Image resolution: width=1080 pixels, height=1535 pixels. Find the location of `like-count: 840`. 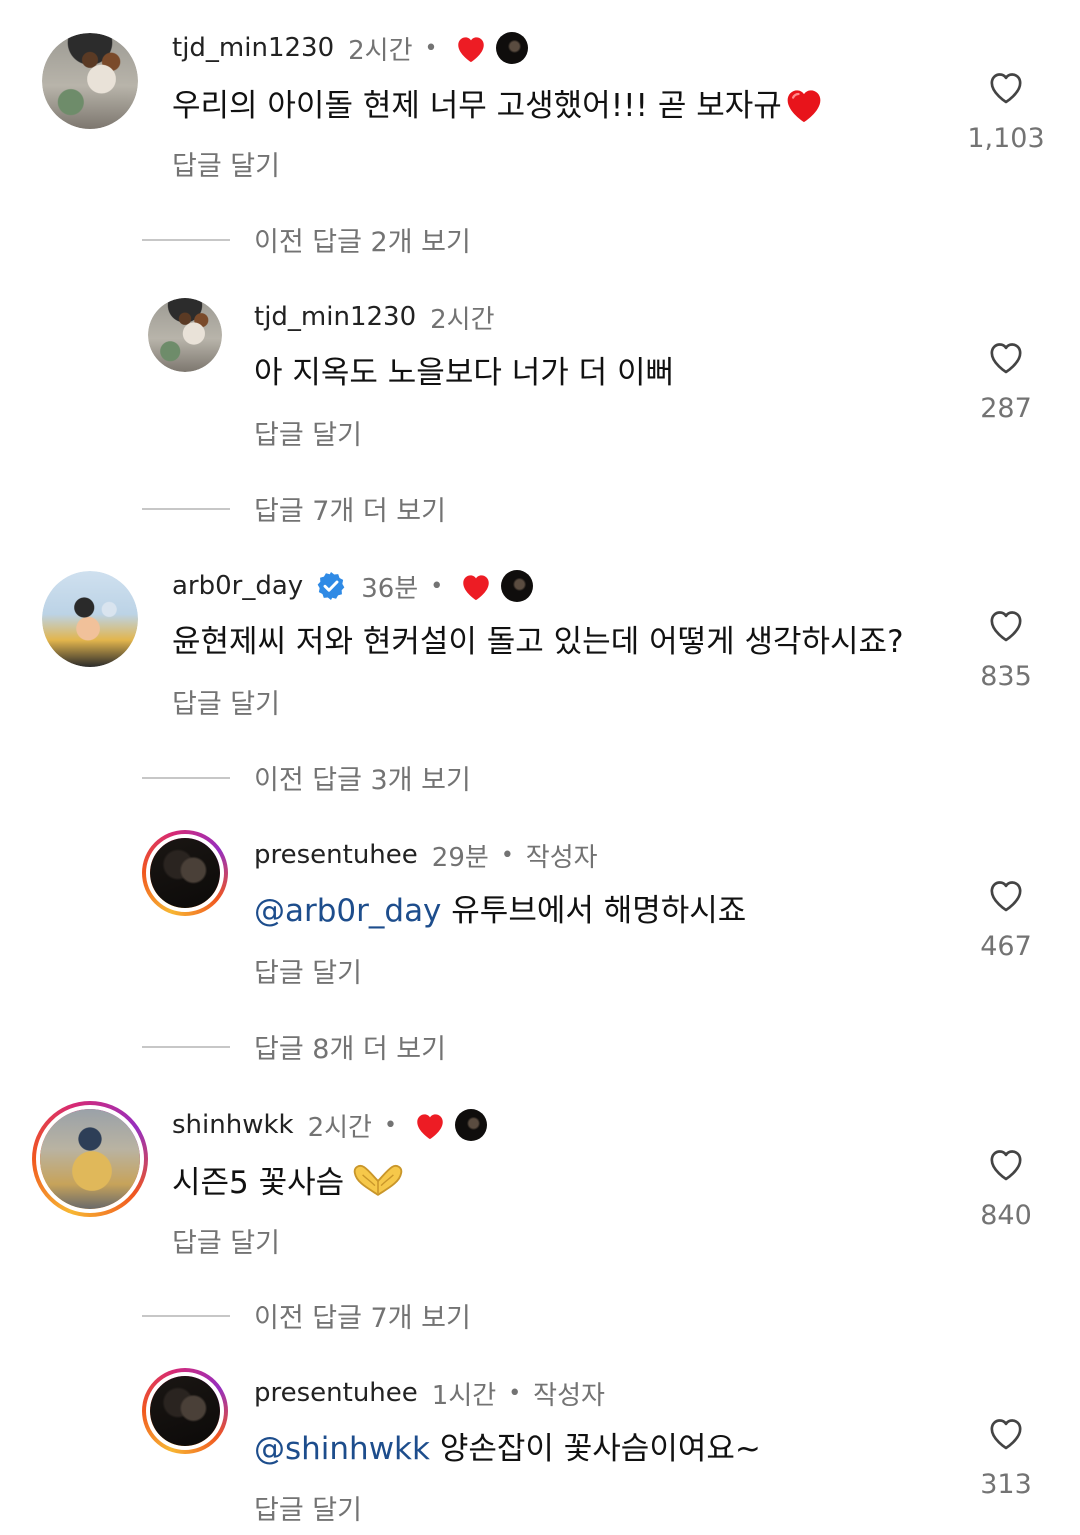

like-count: 840 is located at coordinates (1006, 1215).